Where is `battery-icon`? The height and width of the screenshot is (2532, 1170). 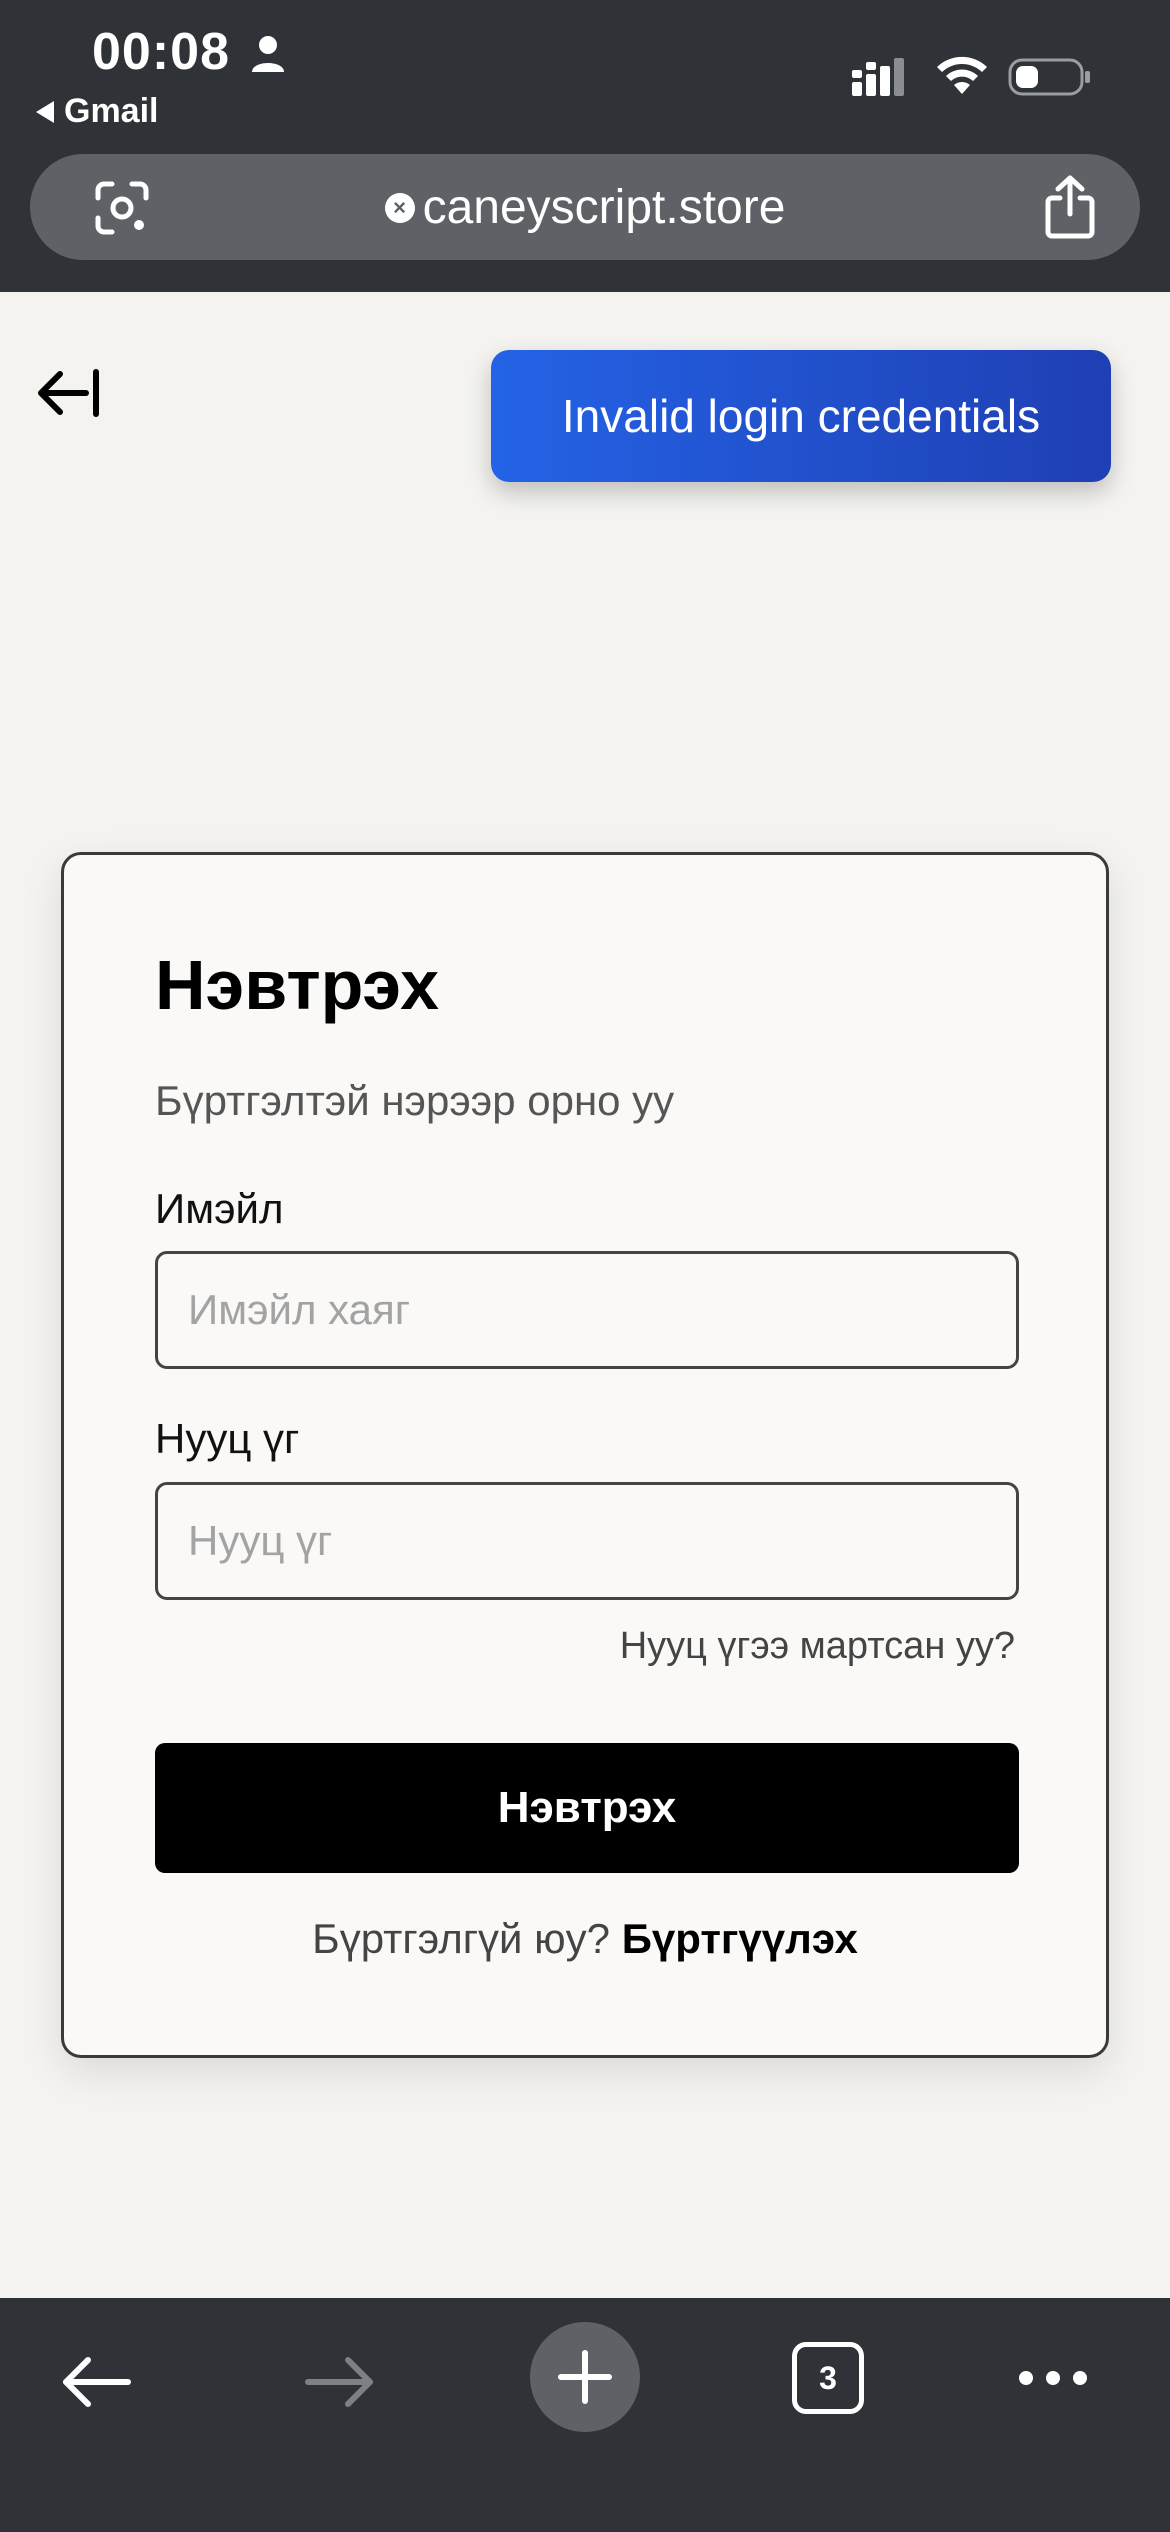 battery-icon is located at coordinates (1049, 77).